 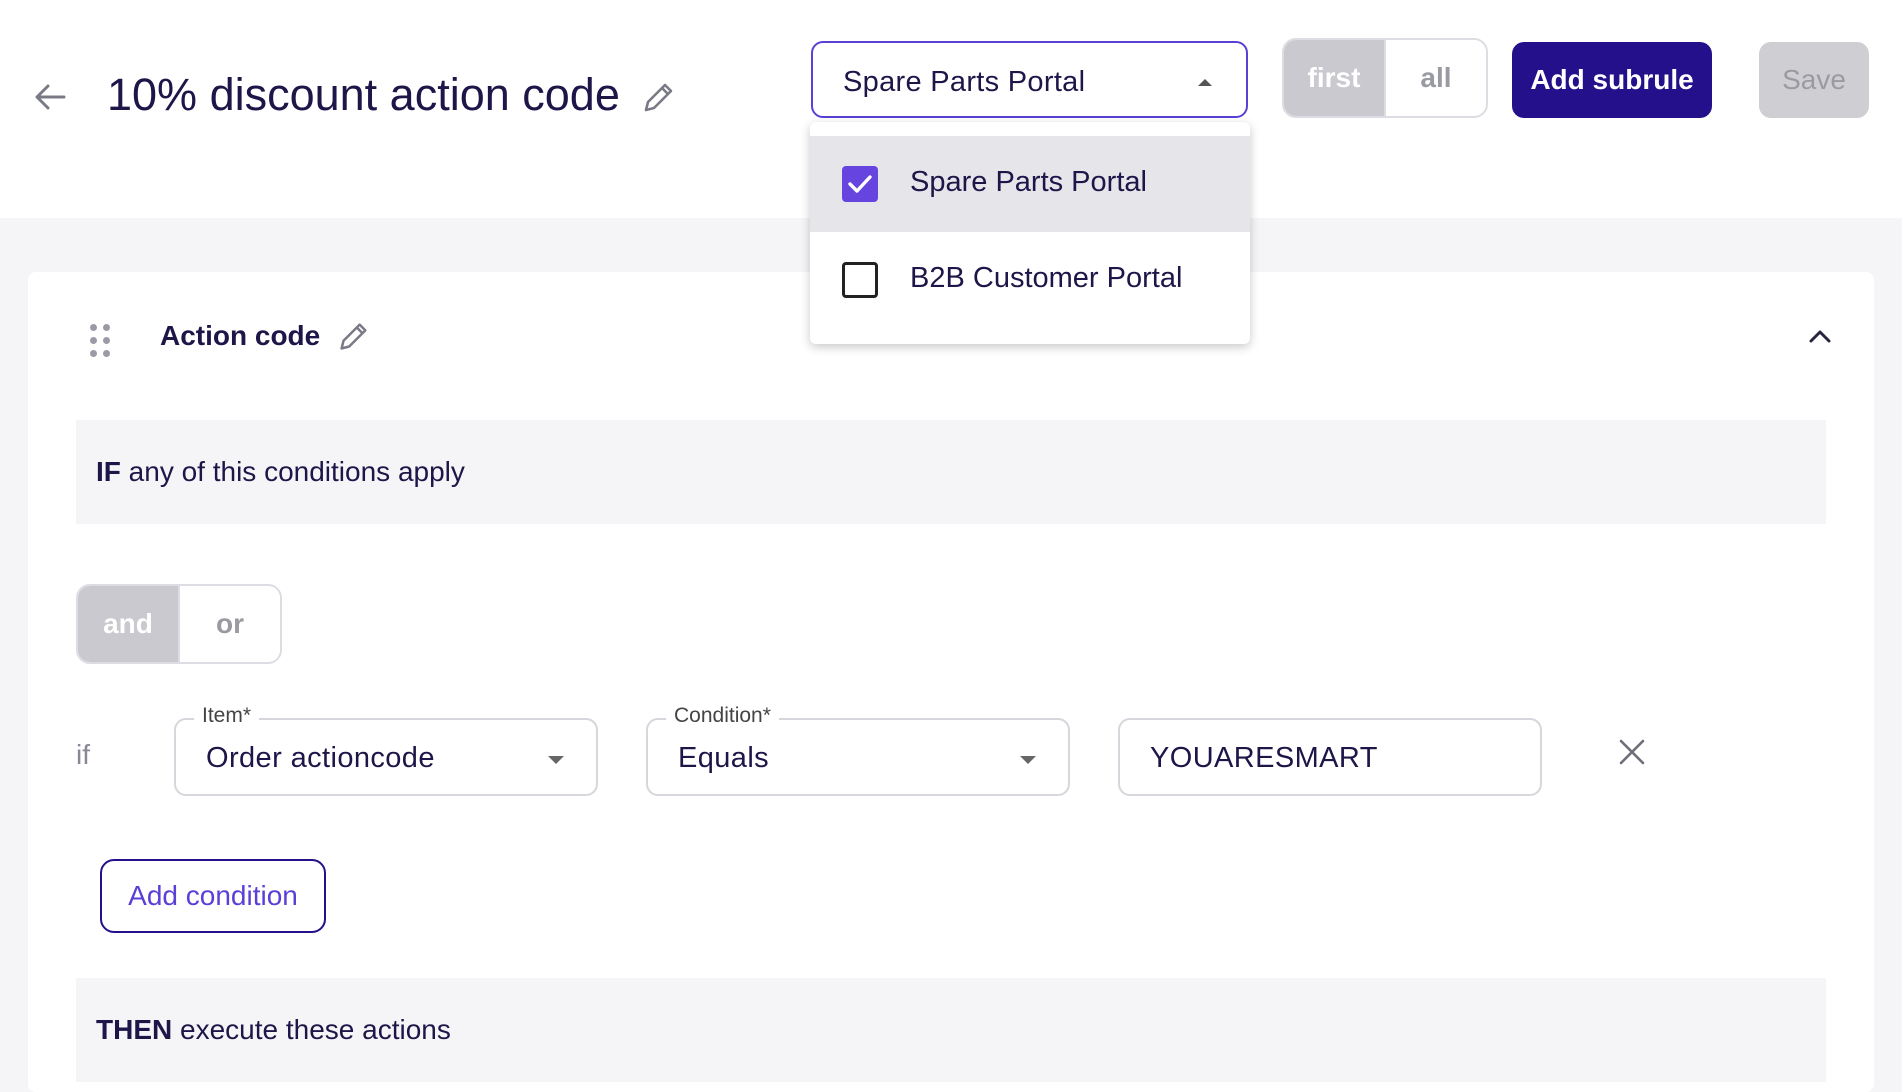 I want to click on arrow-left-icon, so click(x=50, y=97).